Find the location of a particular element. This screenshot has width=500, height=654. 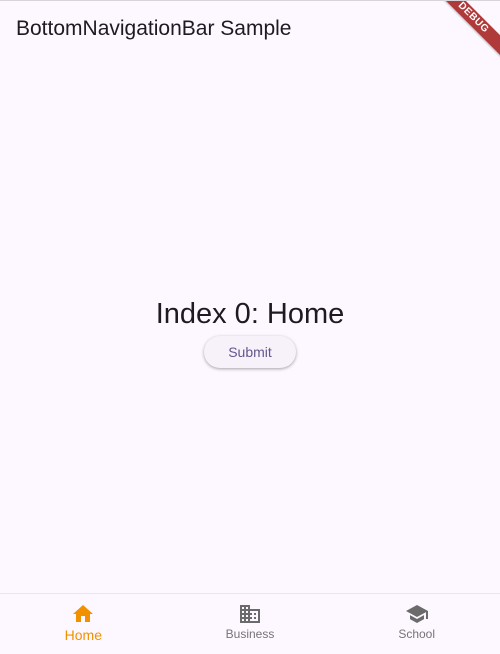

nav-item-business: Business is located at coordinates (250, 624).